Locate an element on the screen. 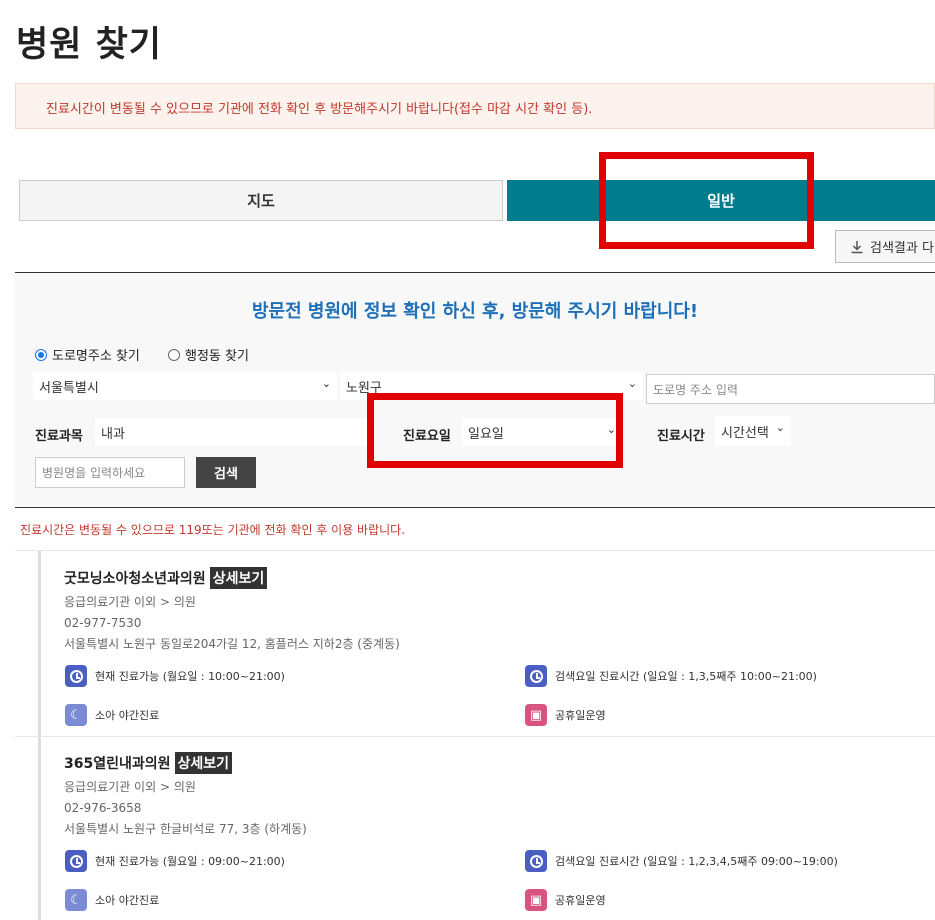 The image size is (935, 920). now-hours-text: 현재 진료가능 (월요일 : 09:00~21:00) is located at coordinates (190, 861).